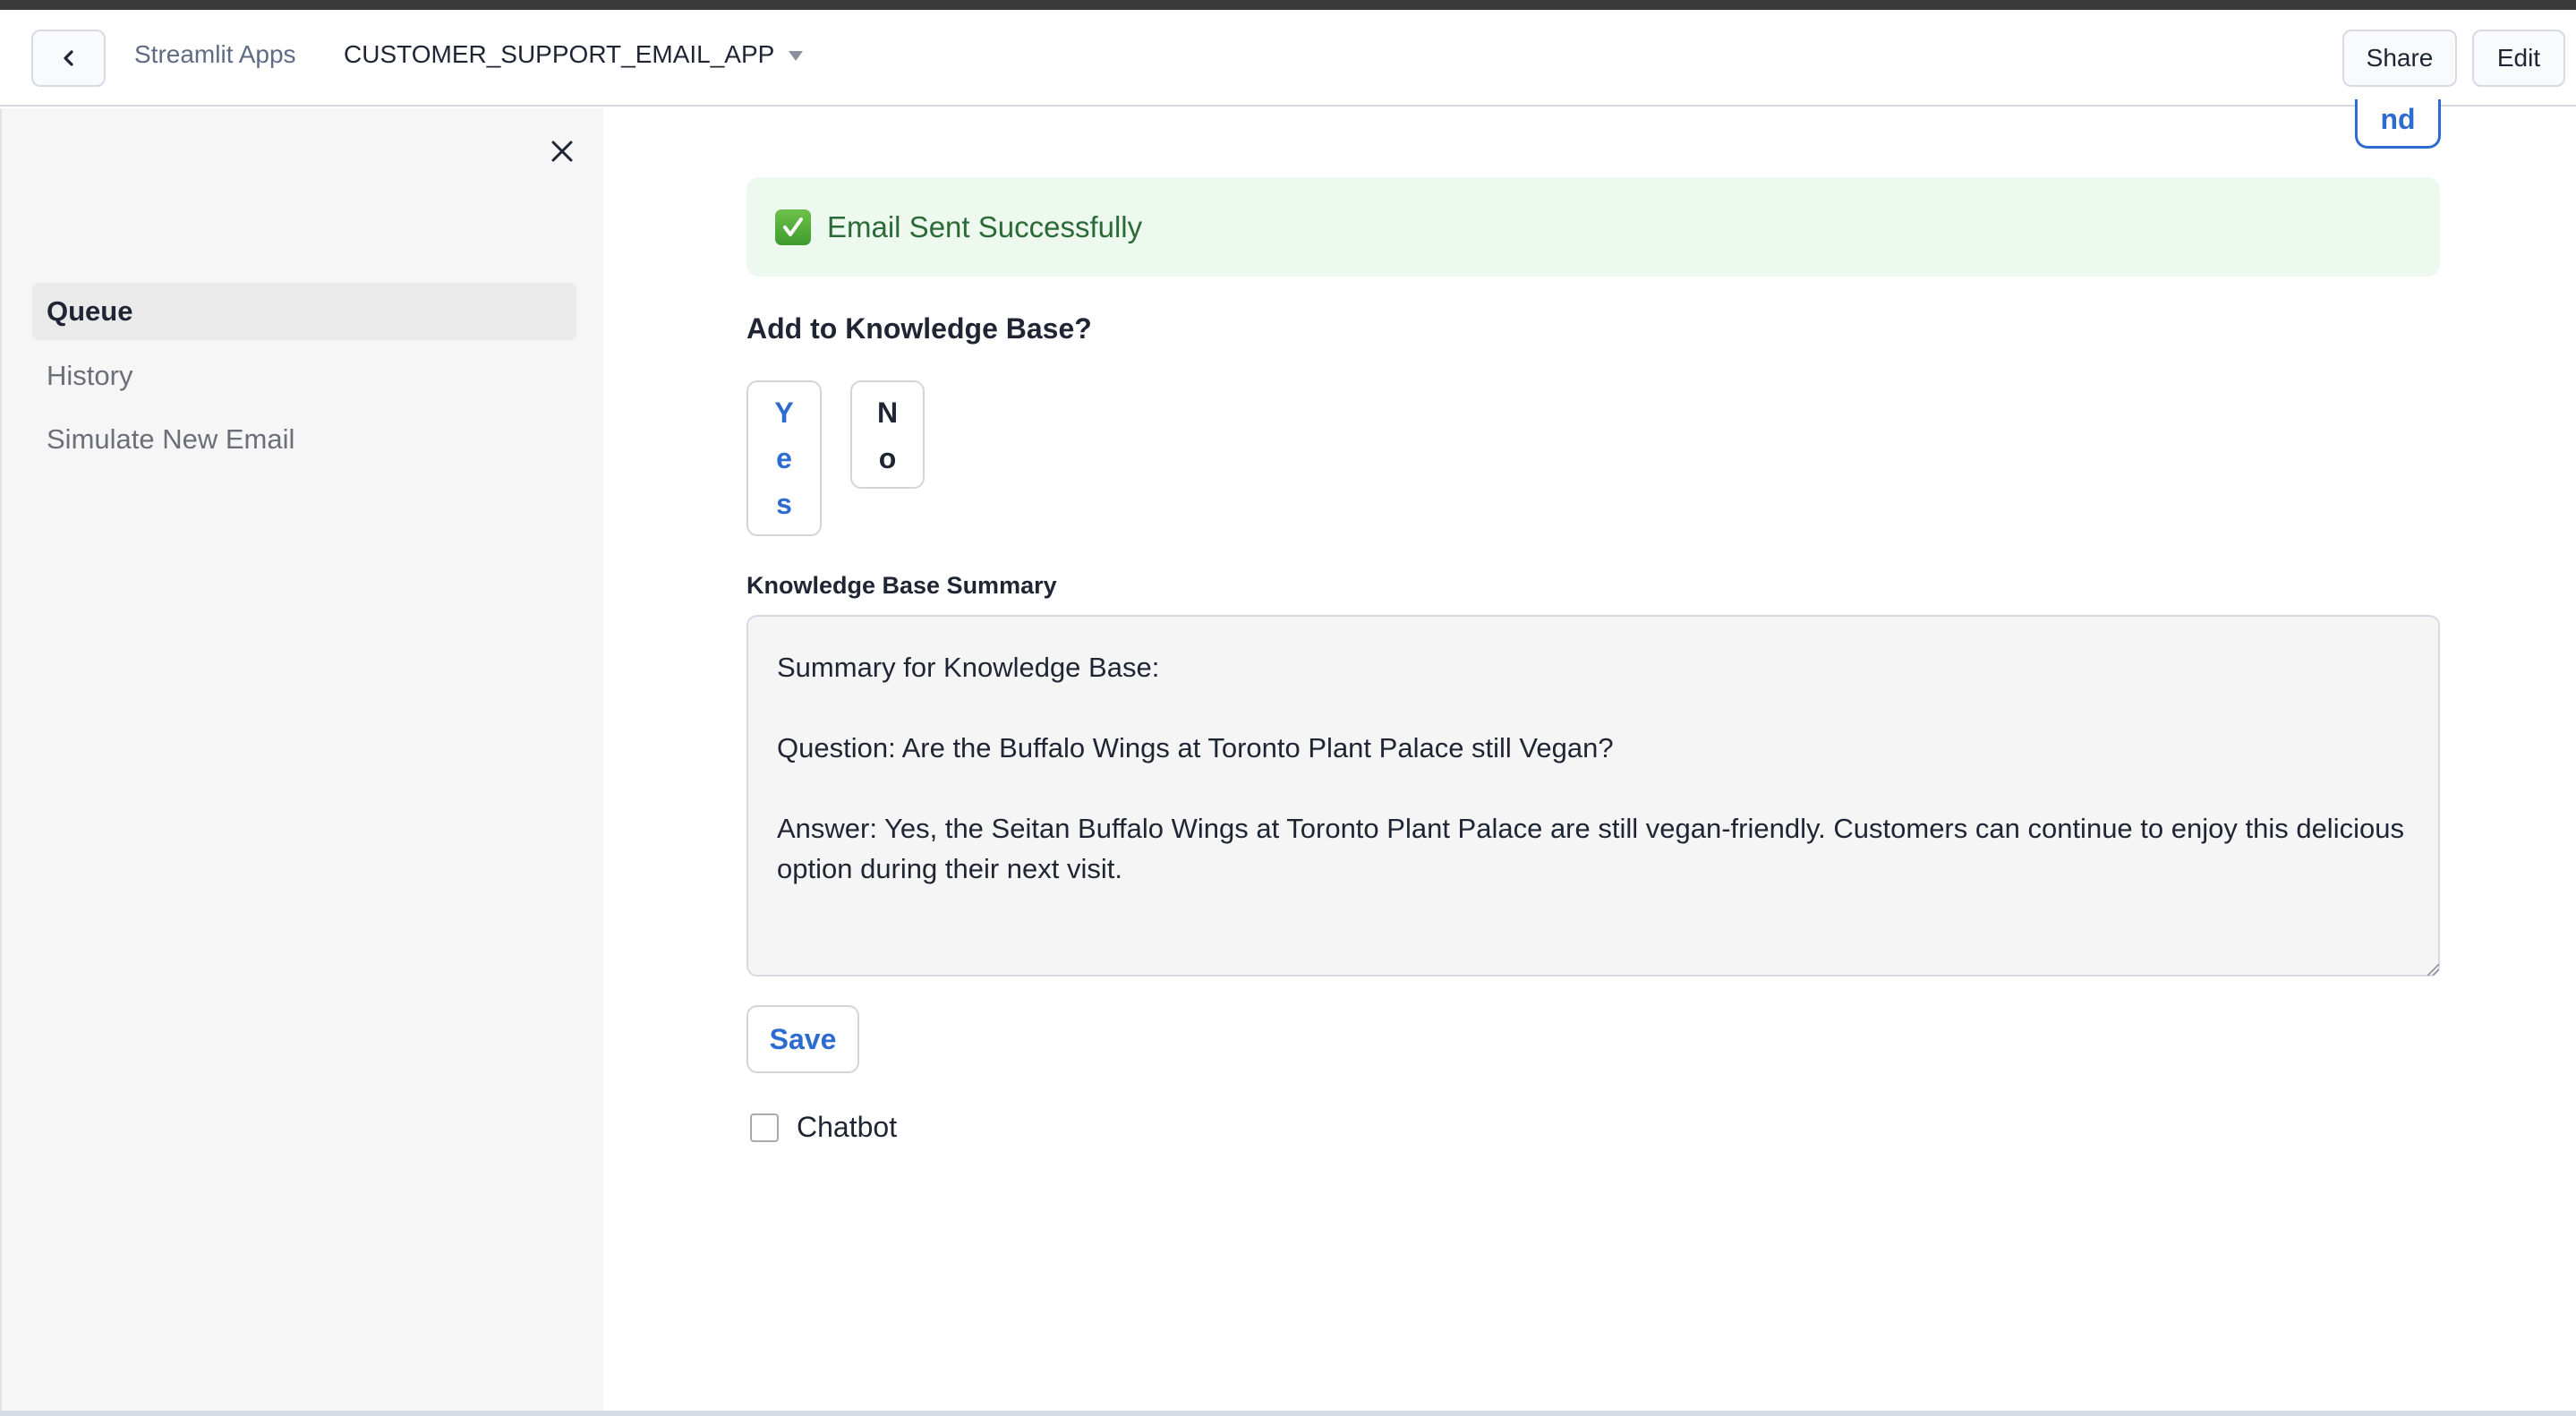 This screenshot has width=2576, height=1416. I want to click on browser-top-bar, so click(1288, 5).